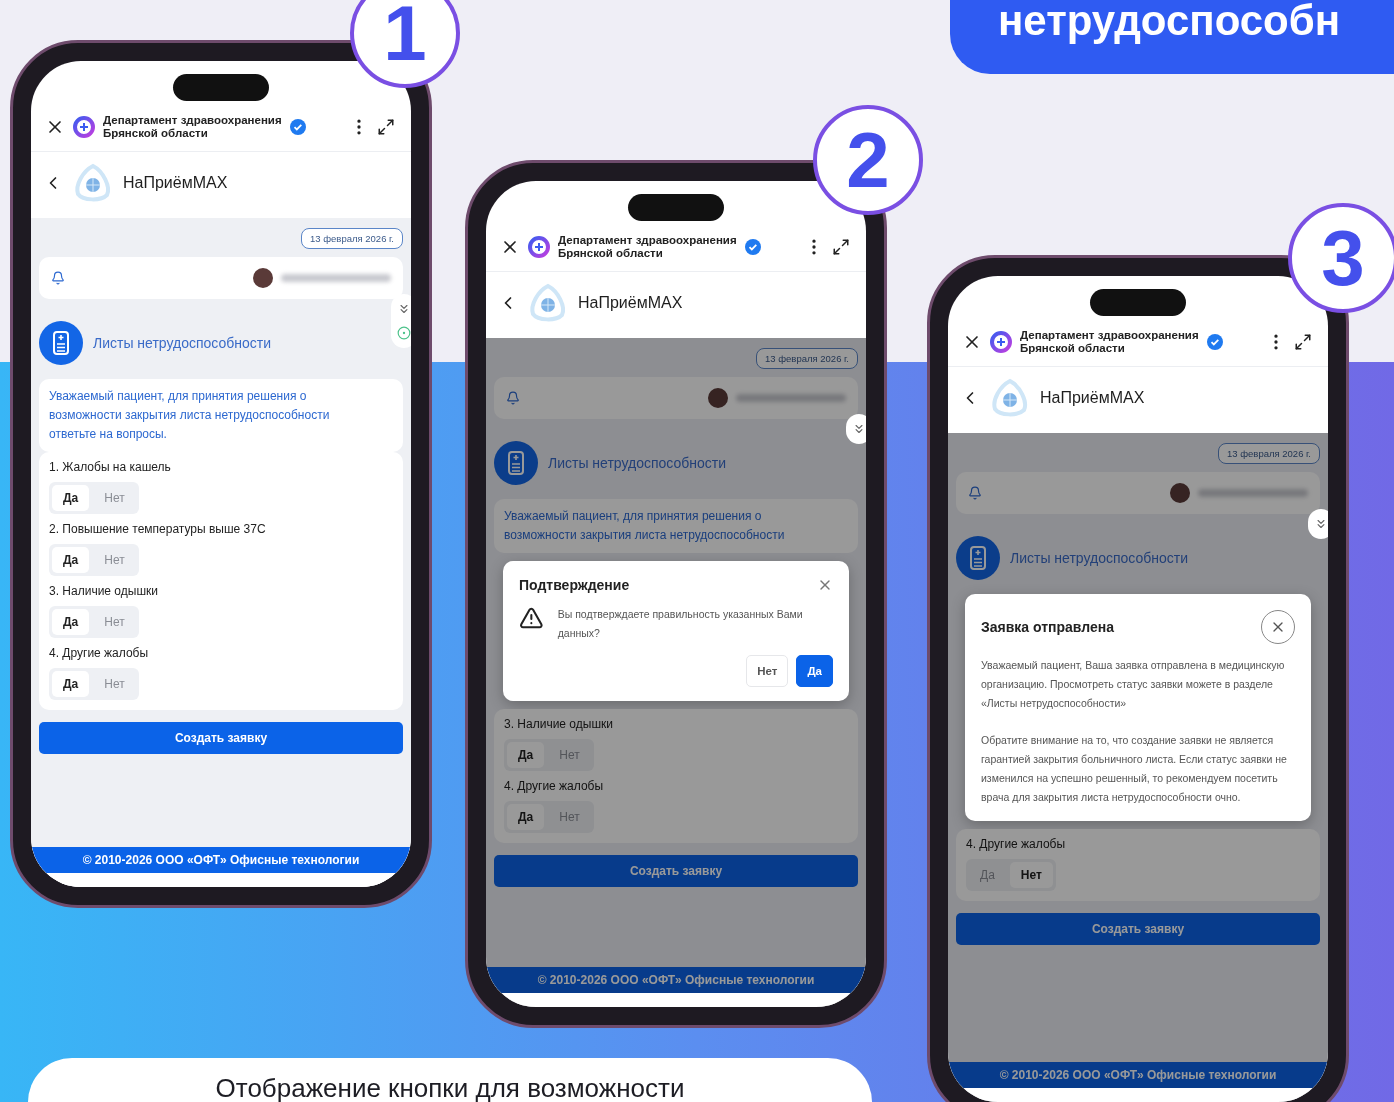 The image size is (1394, 1102). Describe the element at coordinates (1048, 627) in the screenshot. I see `dialog-title: Заявка отправлена` at that location.